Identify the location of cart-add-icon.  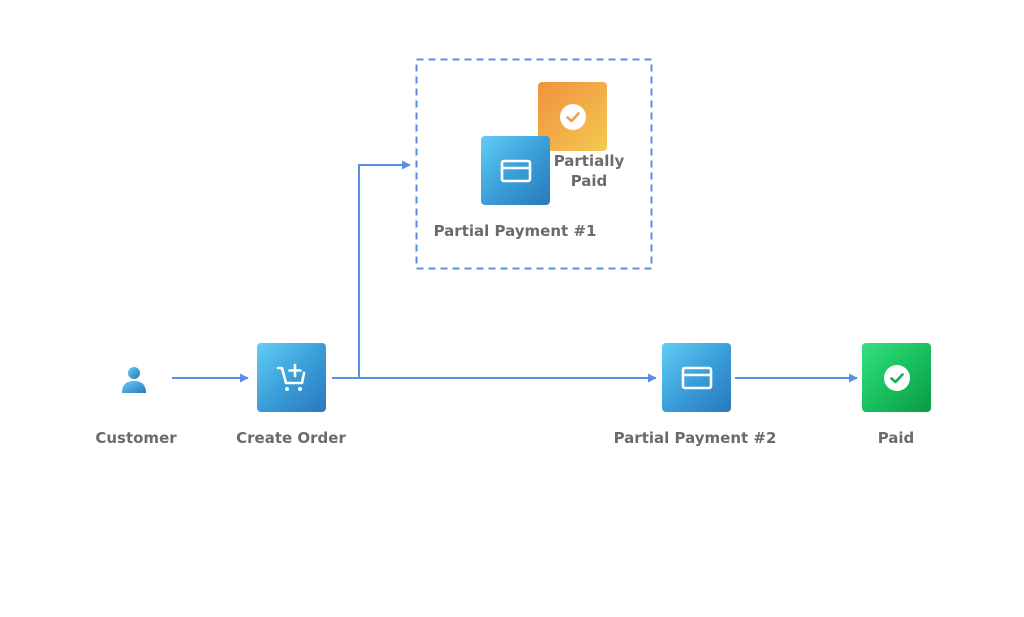
(290, 377).